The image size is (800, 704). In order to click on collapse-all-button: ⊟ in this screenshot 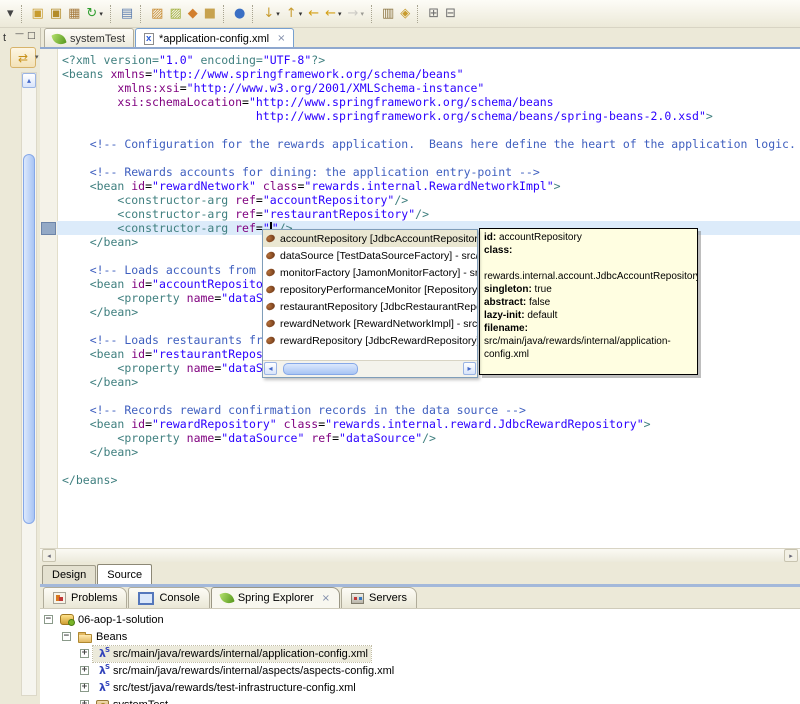, I will do `click(450, 14)`.